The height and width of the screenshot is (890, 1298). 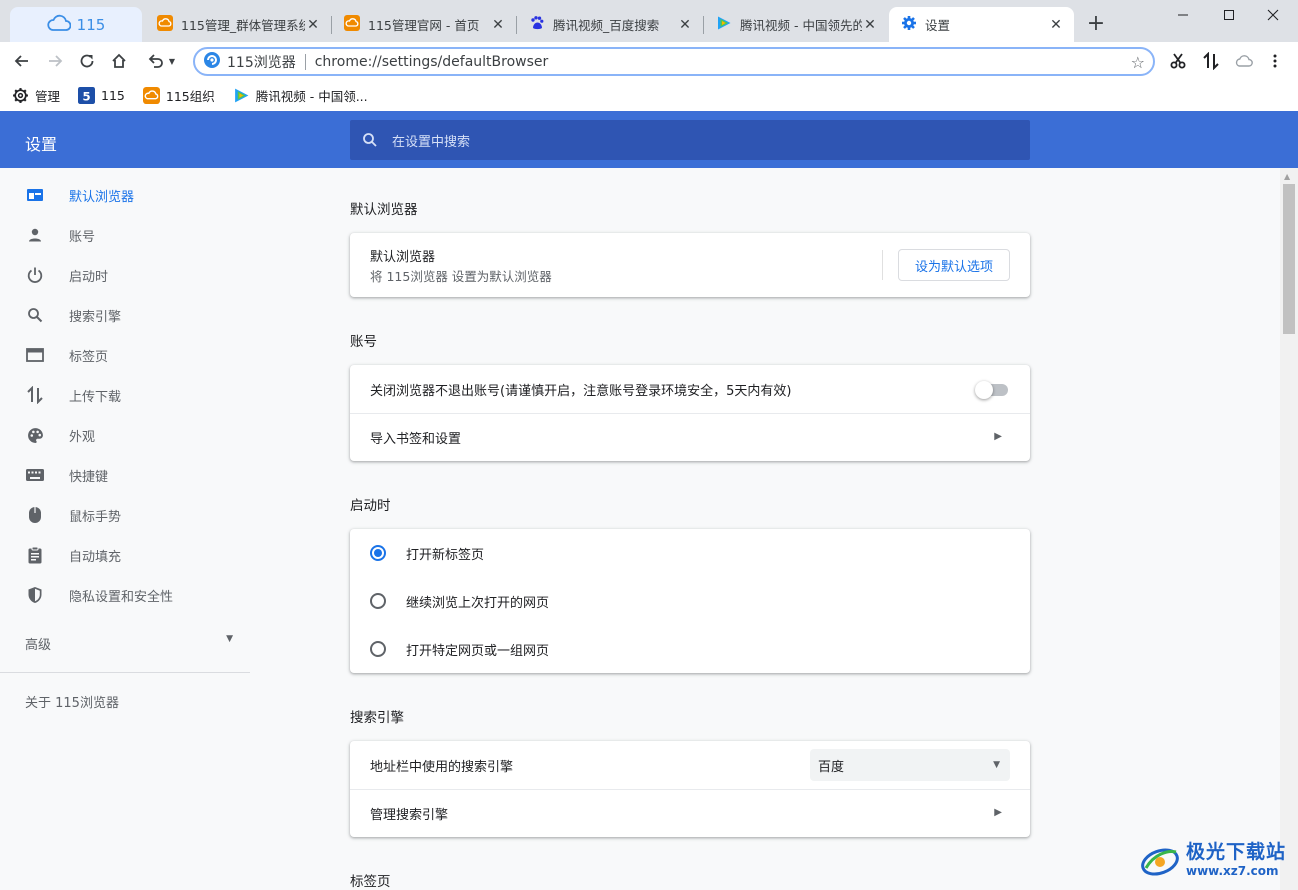 I want to click on window-close-button, so click(x=1273, y=15).